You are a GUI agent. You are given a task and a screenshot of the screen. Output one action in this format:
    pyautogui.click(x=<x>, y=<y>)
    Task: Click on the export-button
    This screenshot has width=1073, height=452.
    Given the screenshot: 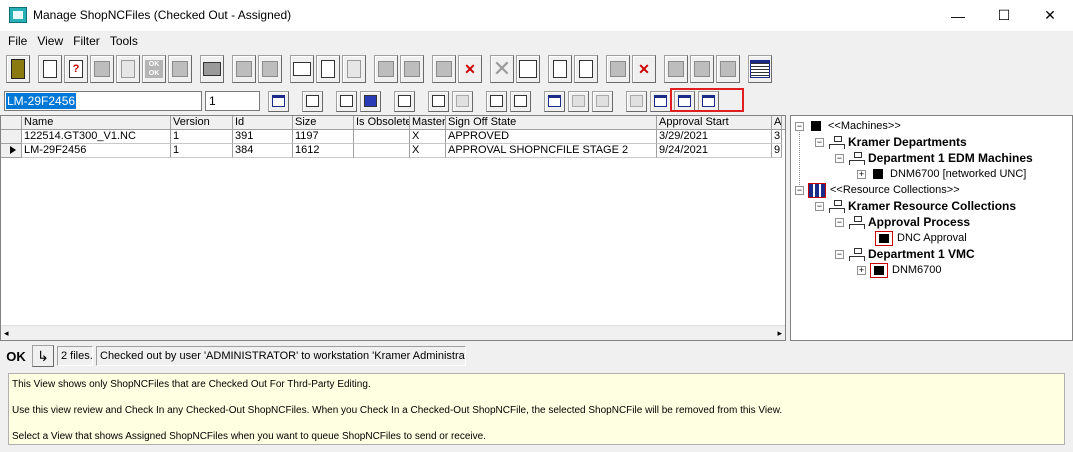 What is the action you would take?
    pyautogui.click(x=444, y=69)
    